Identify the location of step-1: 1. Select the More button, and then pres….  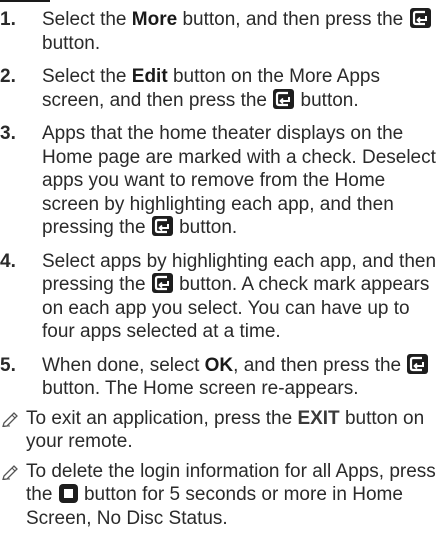
(223, 31).